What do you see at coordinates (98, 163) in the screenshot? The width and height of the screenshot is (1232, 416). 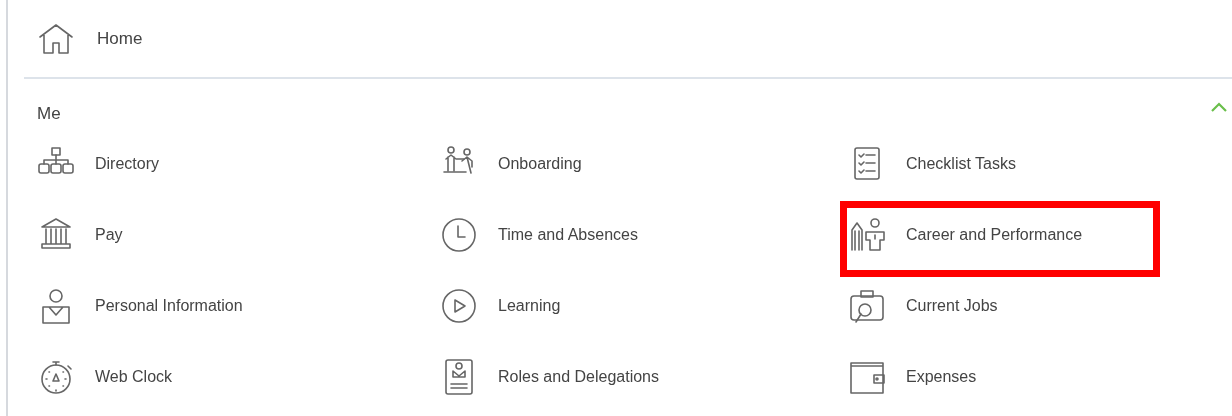 I see `menu-item: Directory` at bounding box center [98, 163].